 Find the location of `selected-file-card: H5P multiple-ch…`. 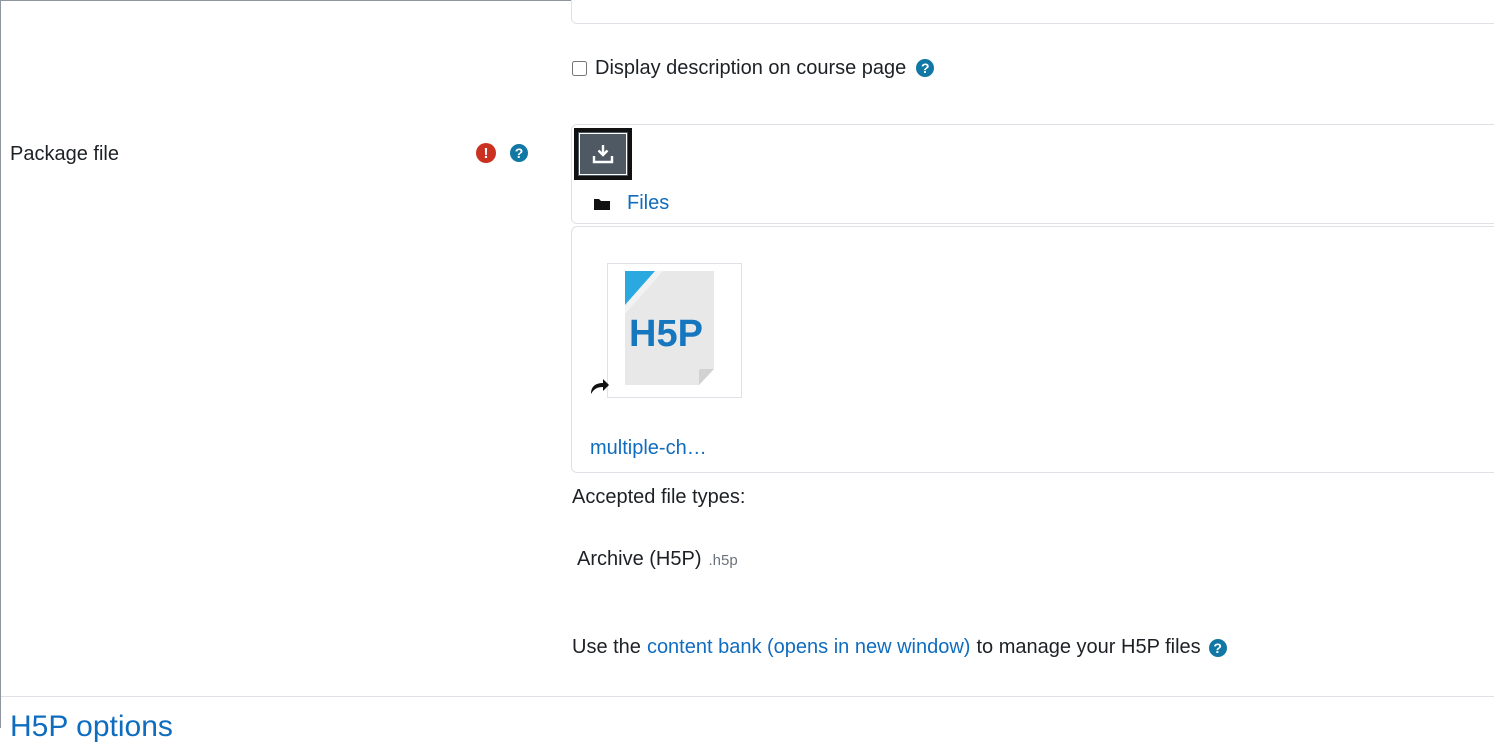

selected-file-card: H5P multiple-ch… is located at coordinates (675, 350).